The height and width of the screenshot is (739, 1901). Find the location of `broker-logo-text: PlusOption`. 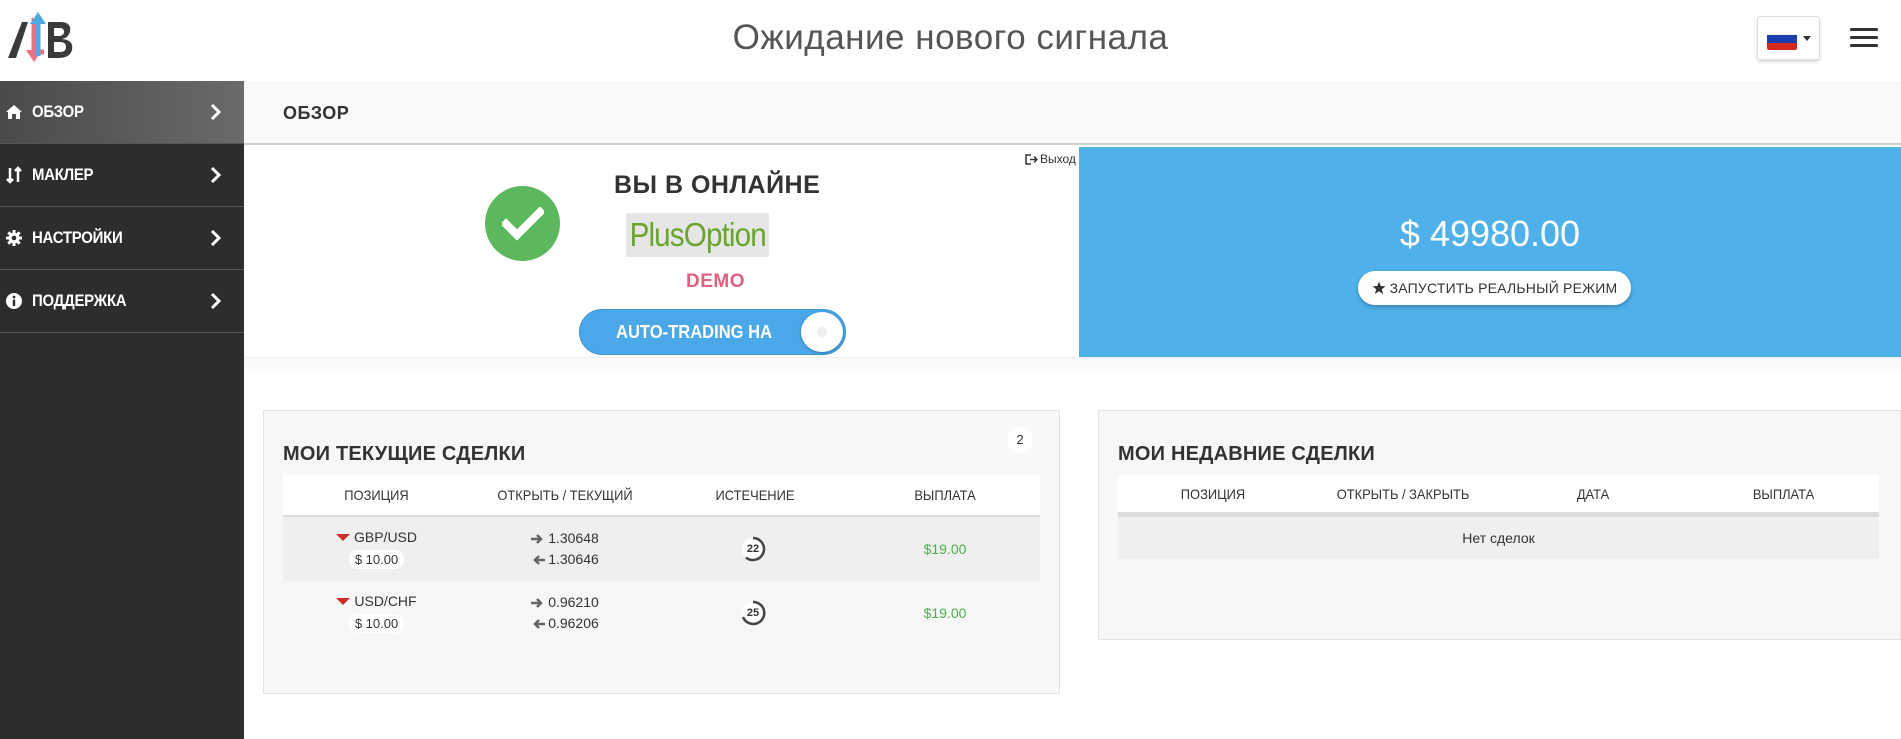

broker-logo-text: PlusOption is located at coordinates (697, 234).